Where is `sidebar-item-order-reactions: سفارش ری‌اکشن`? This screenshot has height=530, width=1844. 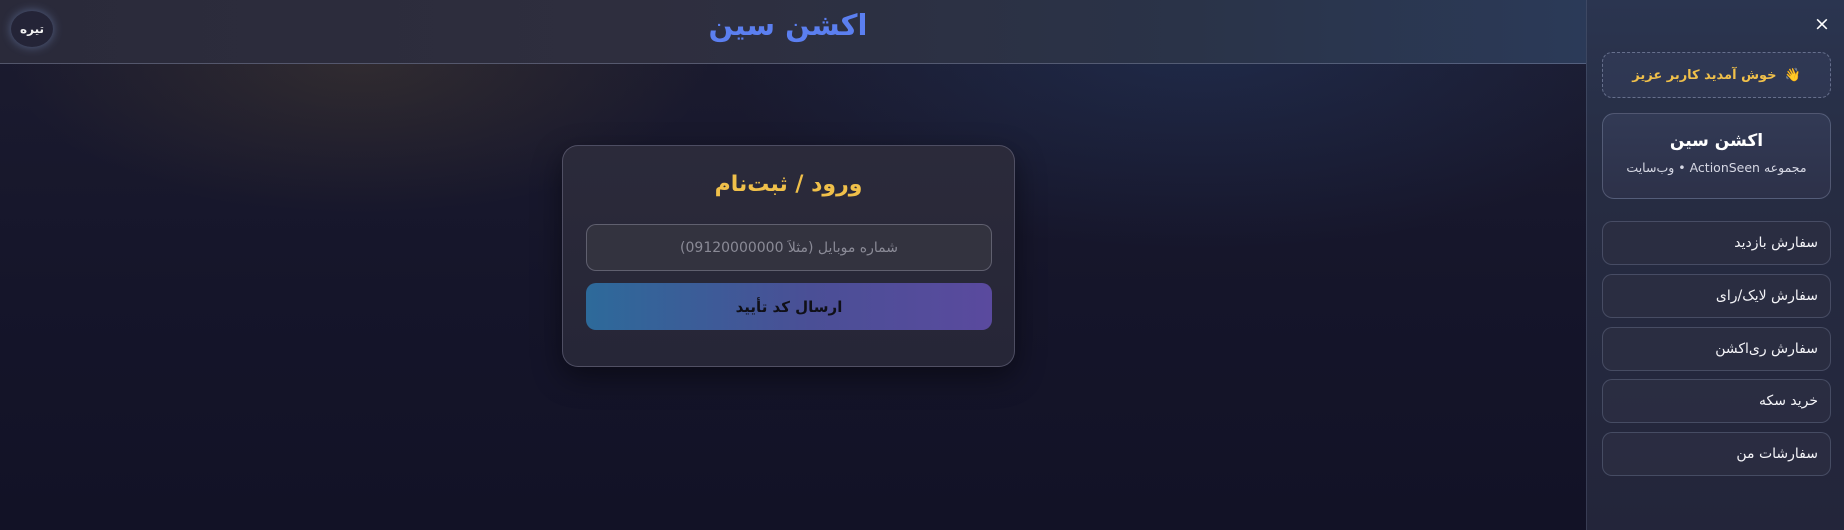 sidebar-item-order-reactions: سفارش ری‌اکشن is located at coordinates (1716, 349).